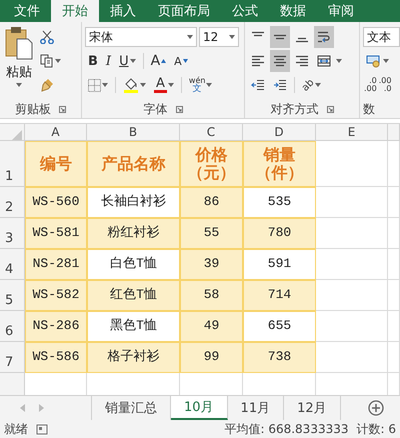 The height and width of the screenshot is (438, 400). Describe the element at coordinates (185, 61) in the screenshot. I see `down-triangle-icon` at that location.